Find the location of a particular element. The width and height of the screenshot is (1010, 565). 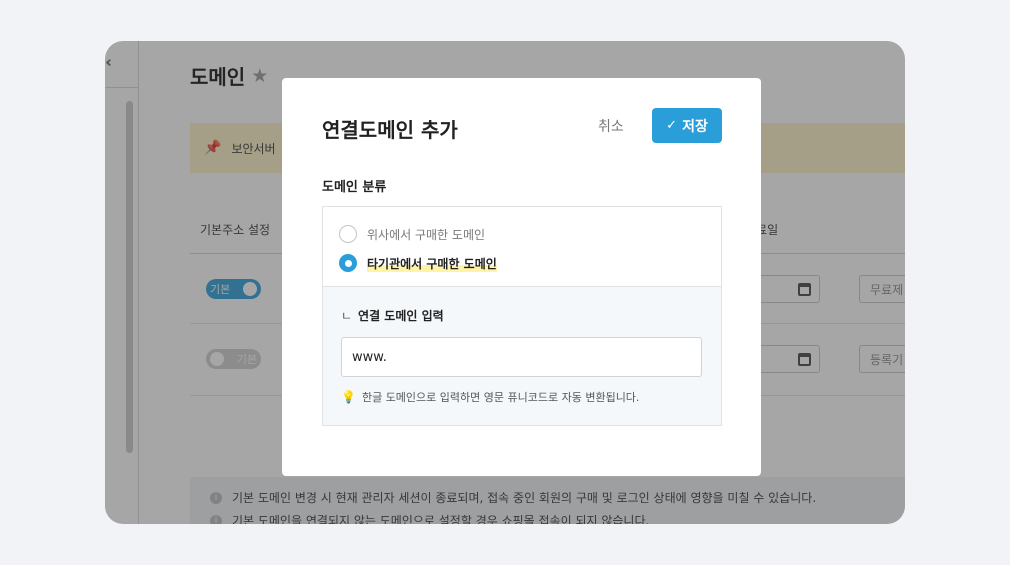

cancel-button: 취소 is located at coordinates (611, 126).